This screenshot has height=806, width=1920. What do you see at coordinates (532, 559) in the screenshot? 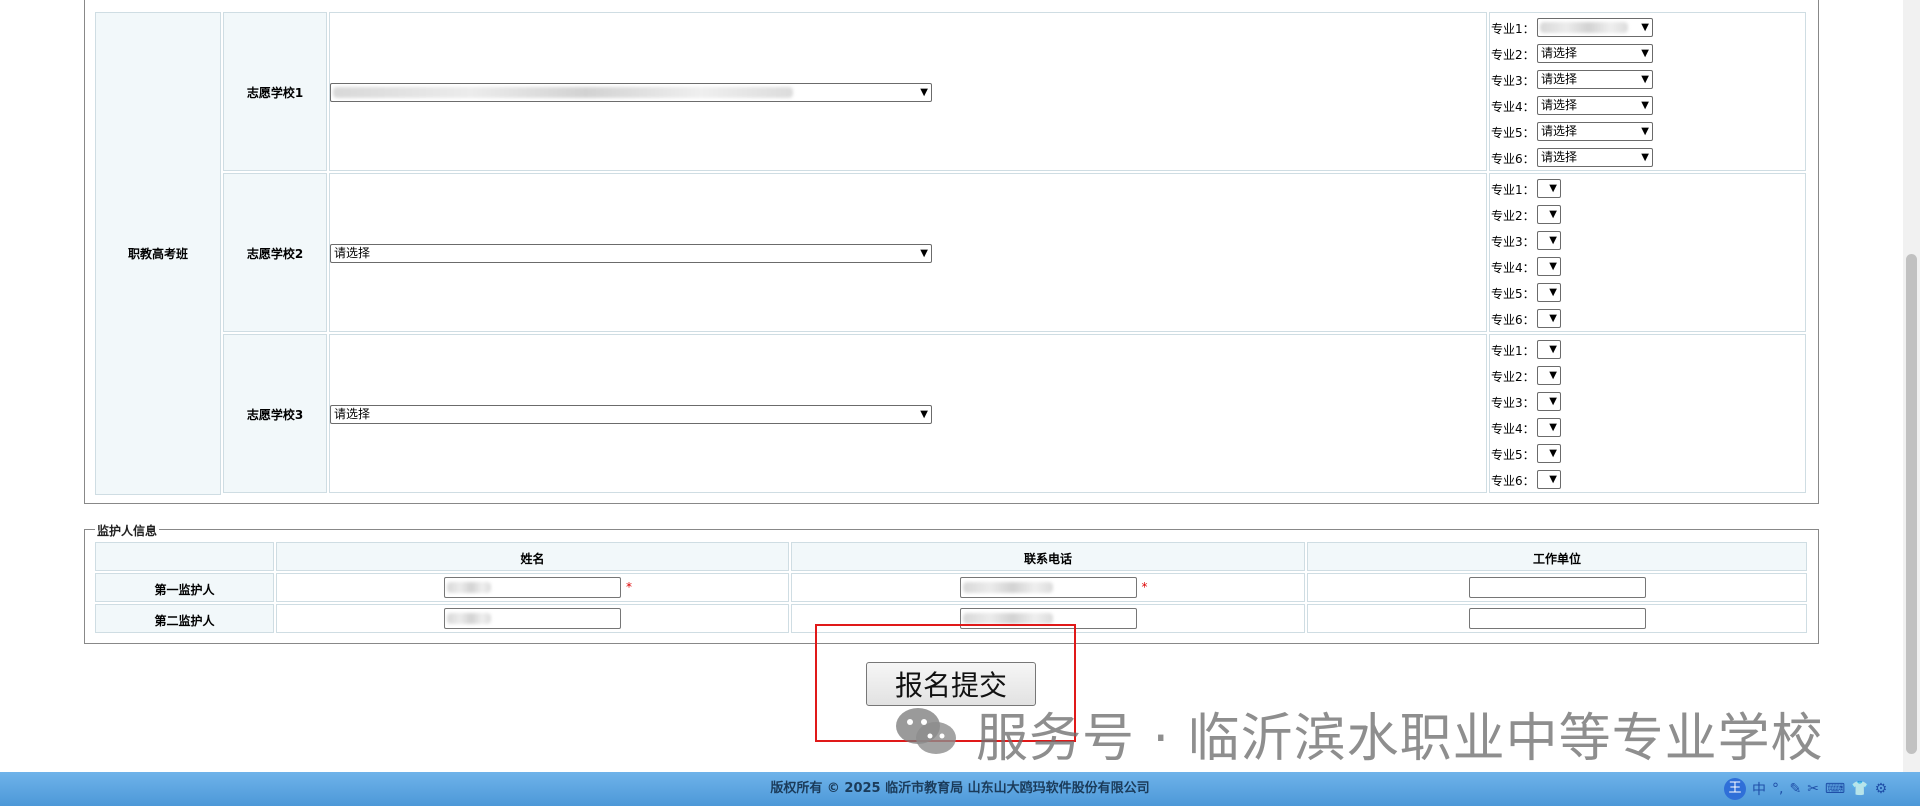
I see `column-header: 姓名` at bounding box center [532, 559].